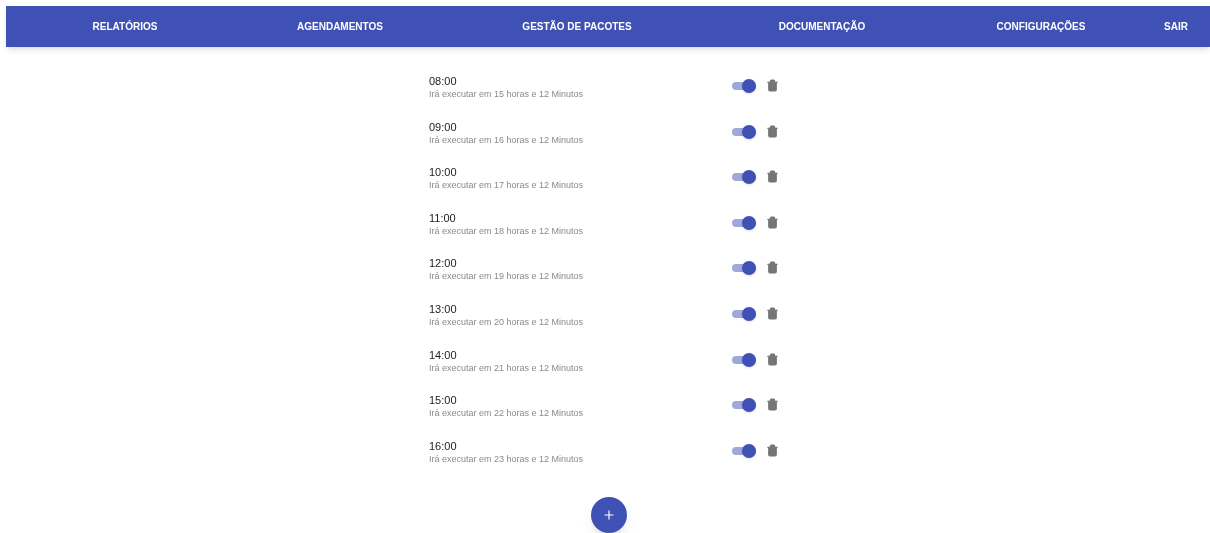 Image resolution: width=1210 pixels, height=533 pixels. I want to click on schedule-time: 11:00, so click(443, 217).